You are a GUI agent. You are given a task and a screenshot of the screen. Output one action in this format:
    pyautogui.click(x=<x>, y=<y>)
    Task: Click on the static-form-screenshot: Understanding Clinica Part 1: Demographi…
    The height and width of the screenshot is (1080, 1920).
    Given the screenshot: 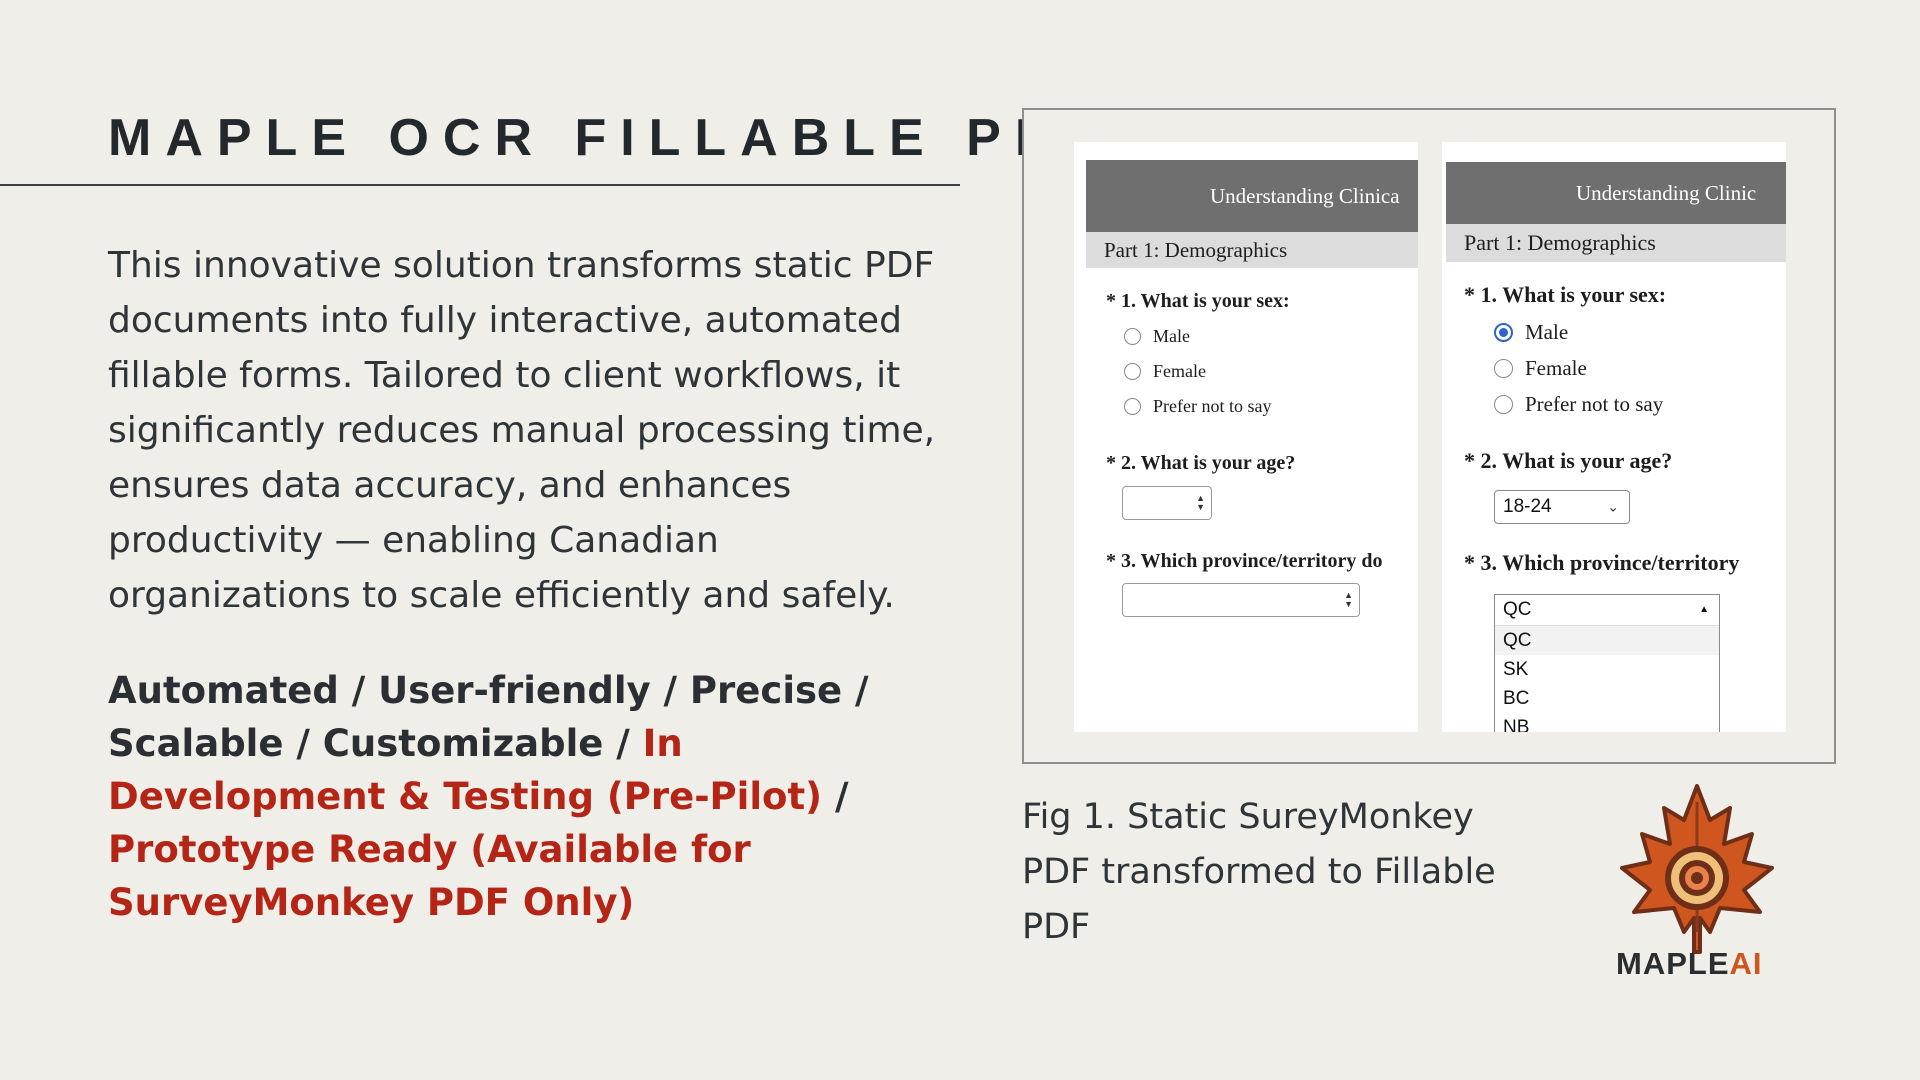 What is the action you would take?
    pyautogui.click(x=1246, y=437)
    